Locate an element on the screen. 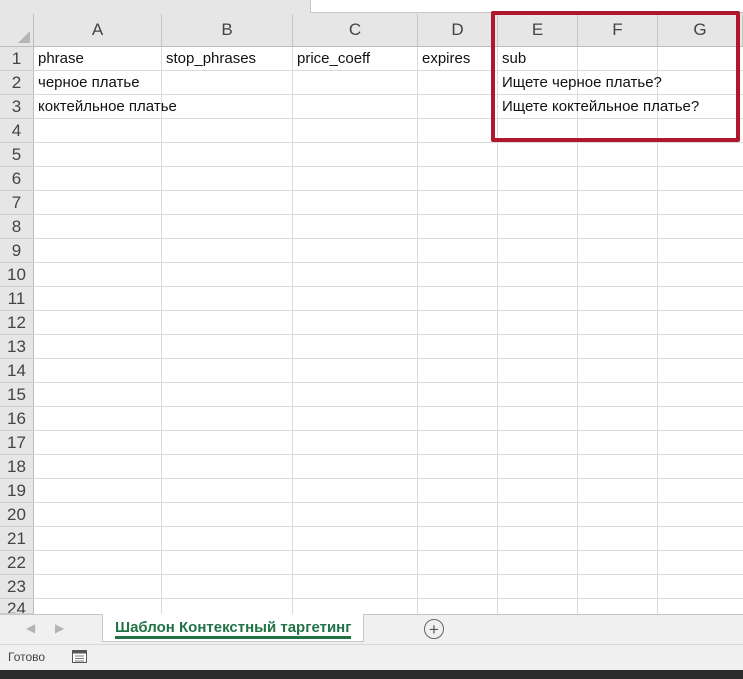 This screenshot has width=743, height=679. row-header: 14 is located at coordinates (17, 371).